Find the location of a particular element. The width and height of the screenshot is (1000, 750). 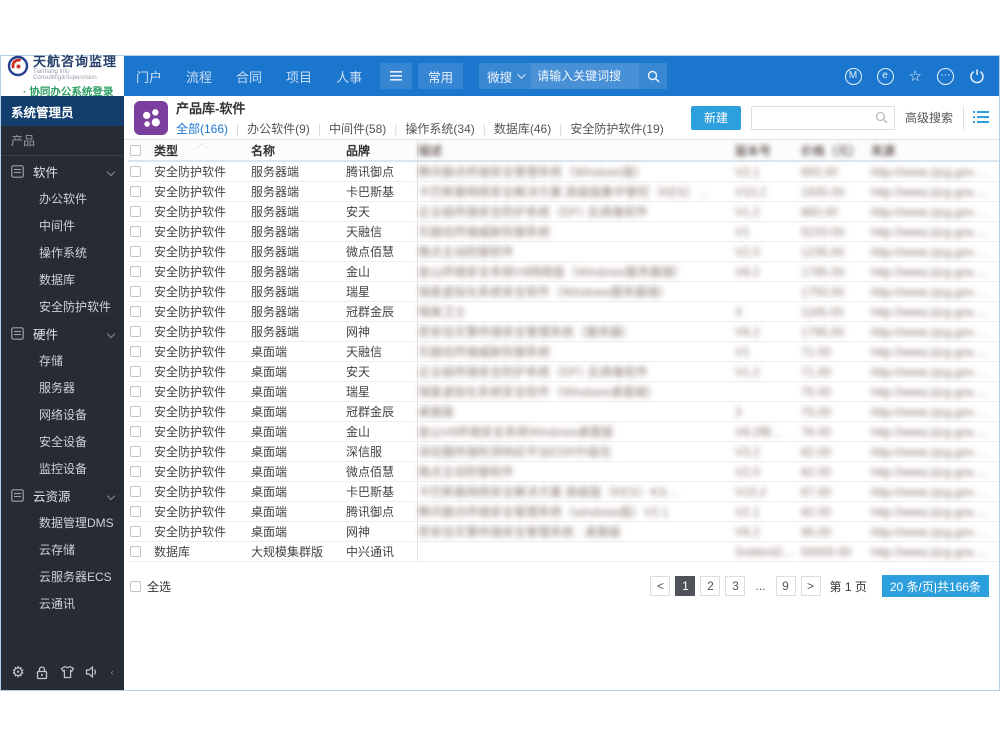

hamburger-menu-button is located at coordinates (396, 76).